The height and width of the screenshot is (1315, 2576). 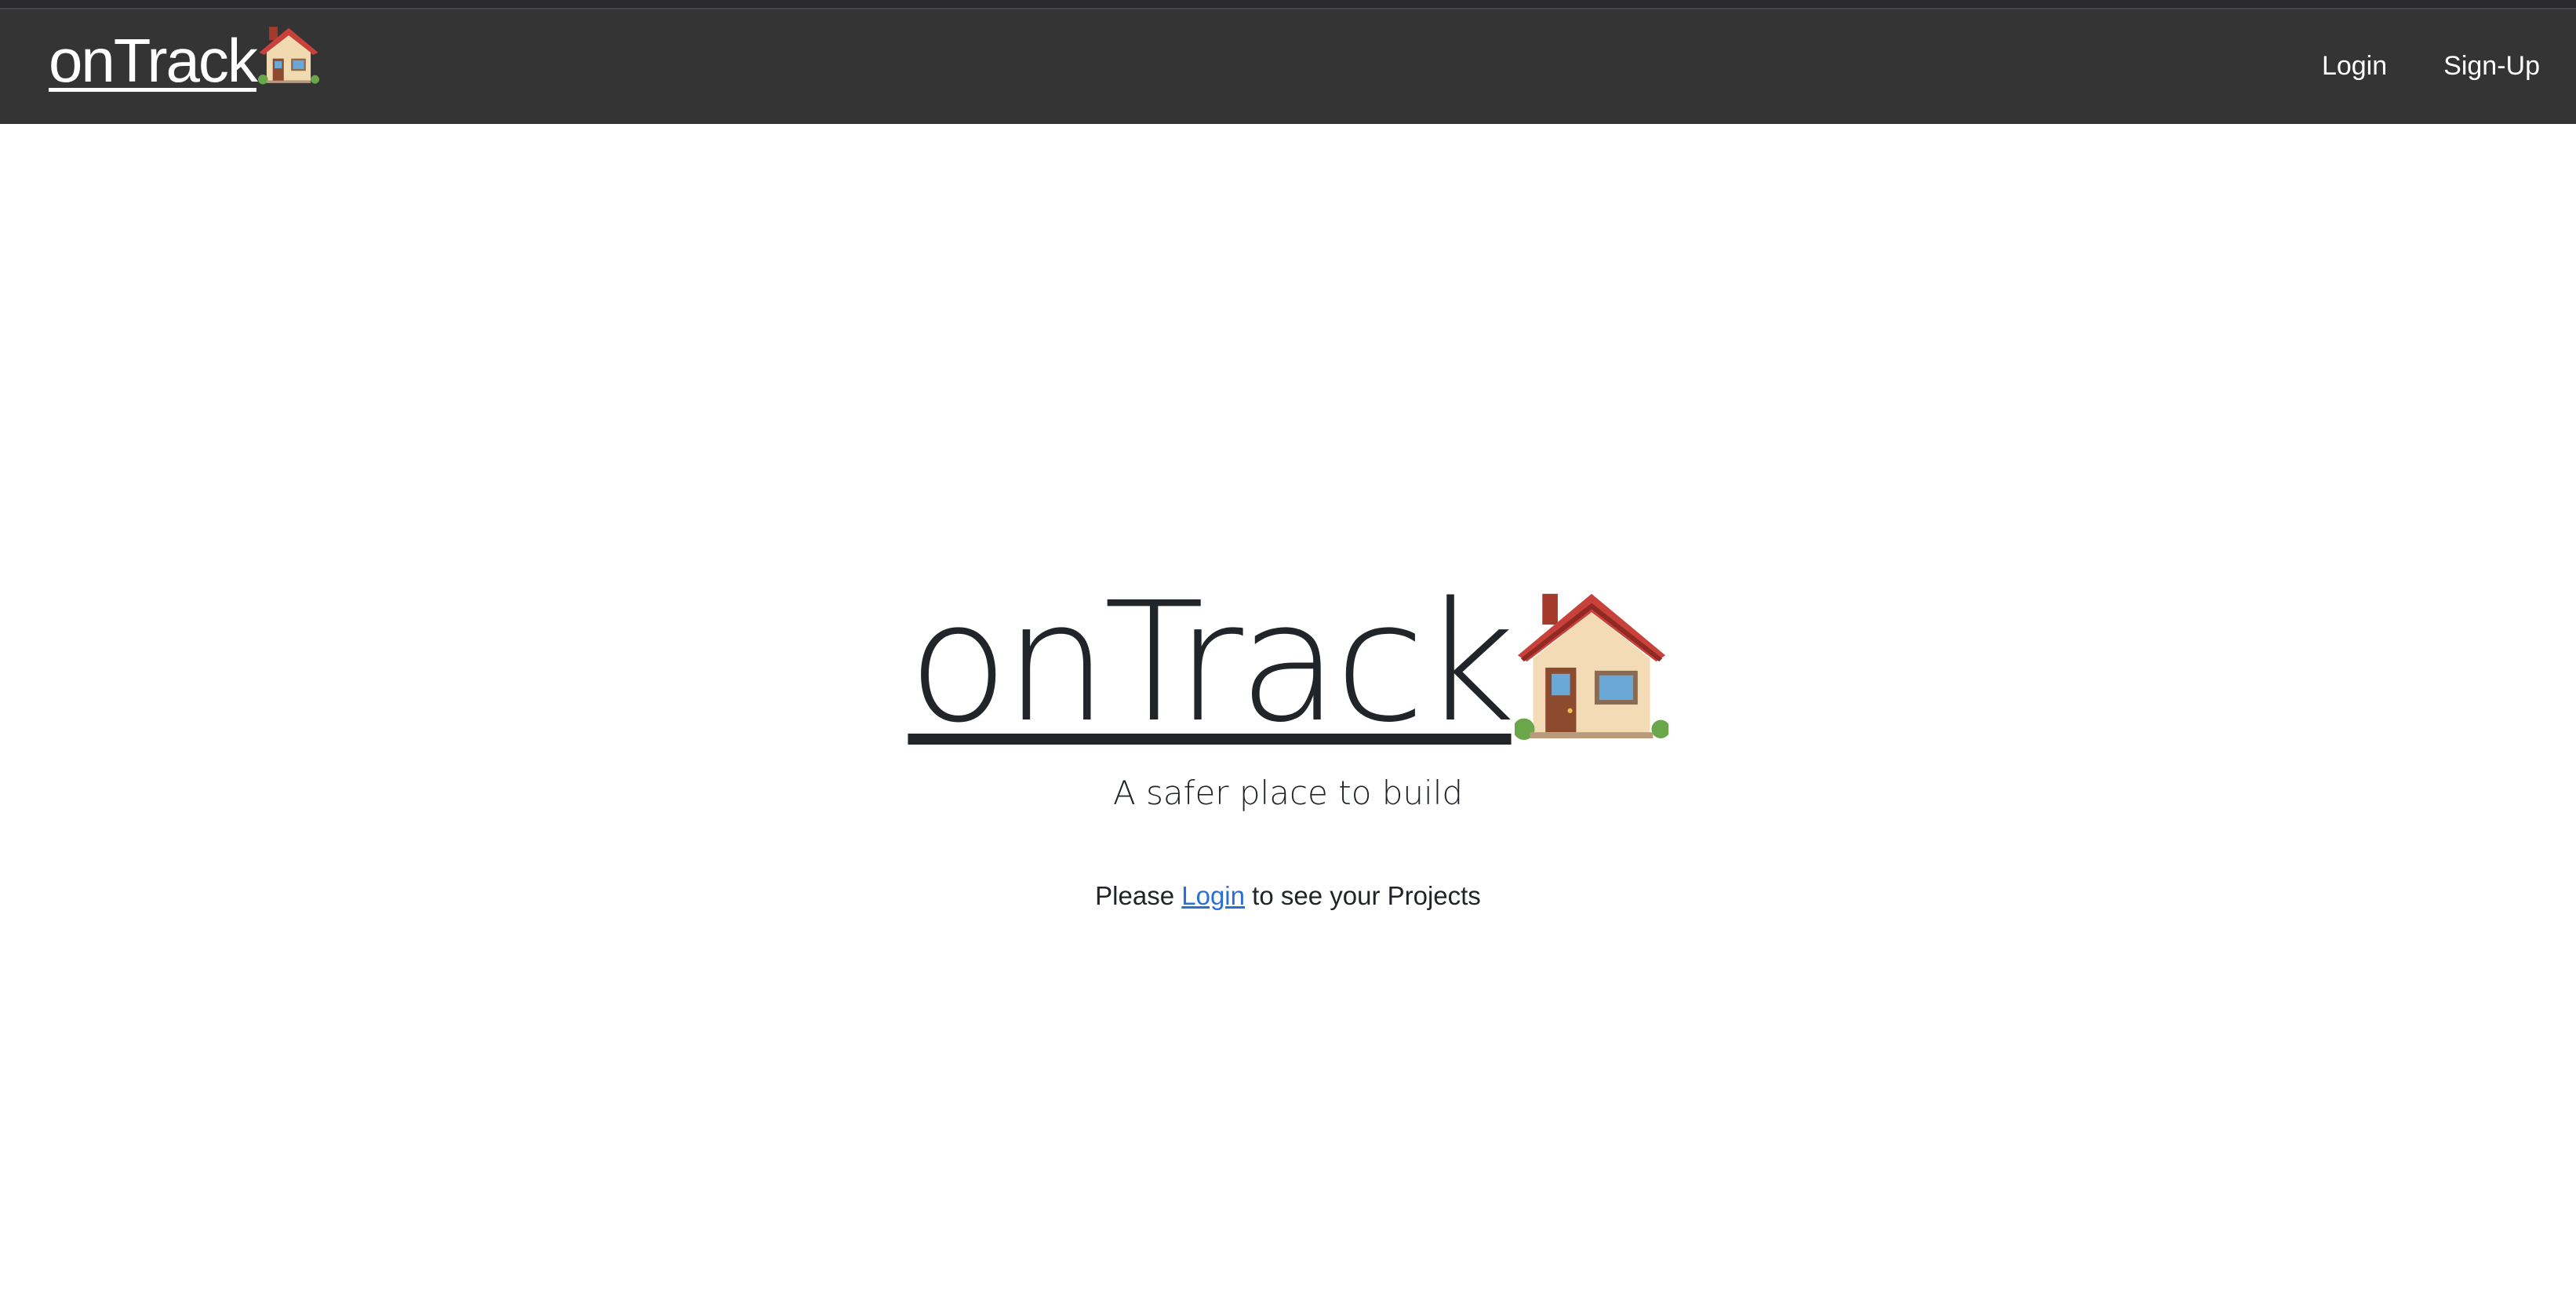 I want to click on brand-text: onTrack, so click(x=153, y=61).